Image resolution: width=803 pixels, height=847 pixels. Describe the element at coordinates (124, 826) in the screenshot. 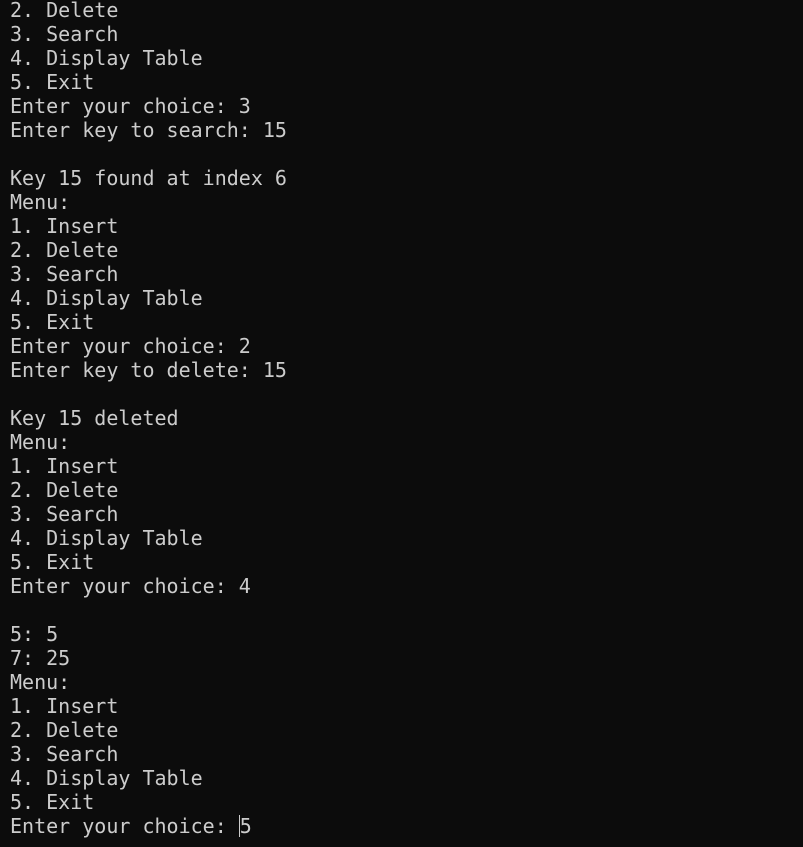

I see `prompt-text: Enter your choice:` at that location.